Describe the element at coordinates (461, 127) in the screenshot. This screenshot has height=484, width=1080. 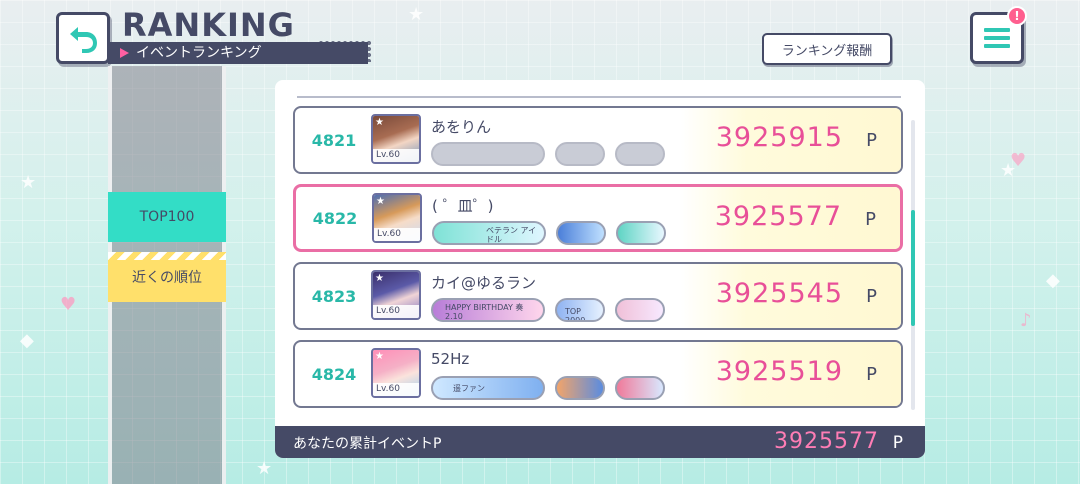
I see `player-name: あをりん` at that location.